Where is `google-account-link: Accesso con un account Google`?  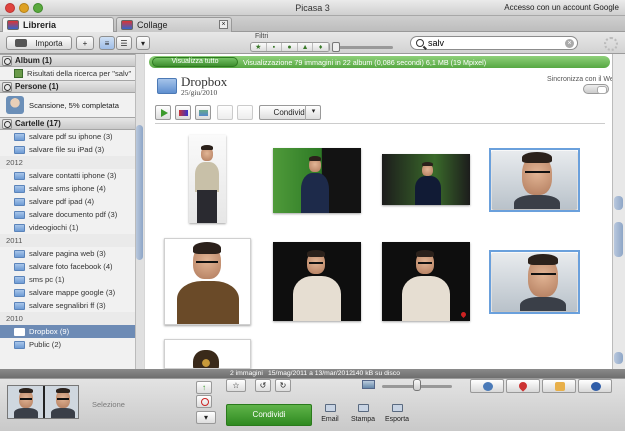 google-account-link: Accesso con un account Google is located at coordinates (561, 7).